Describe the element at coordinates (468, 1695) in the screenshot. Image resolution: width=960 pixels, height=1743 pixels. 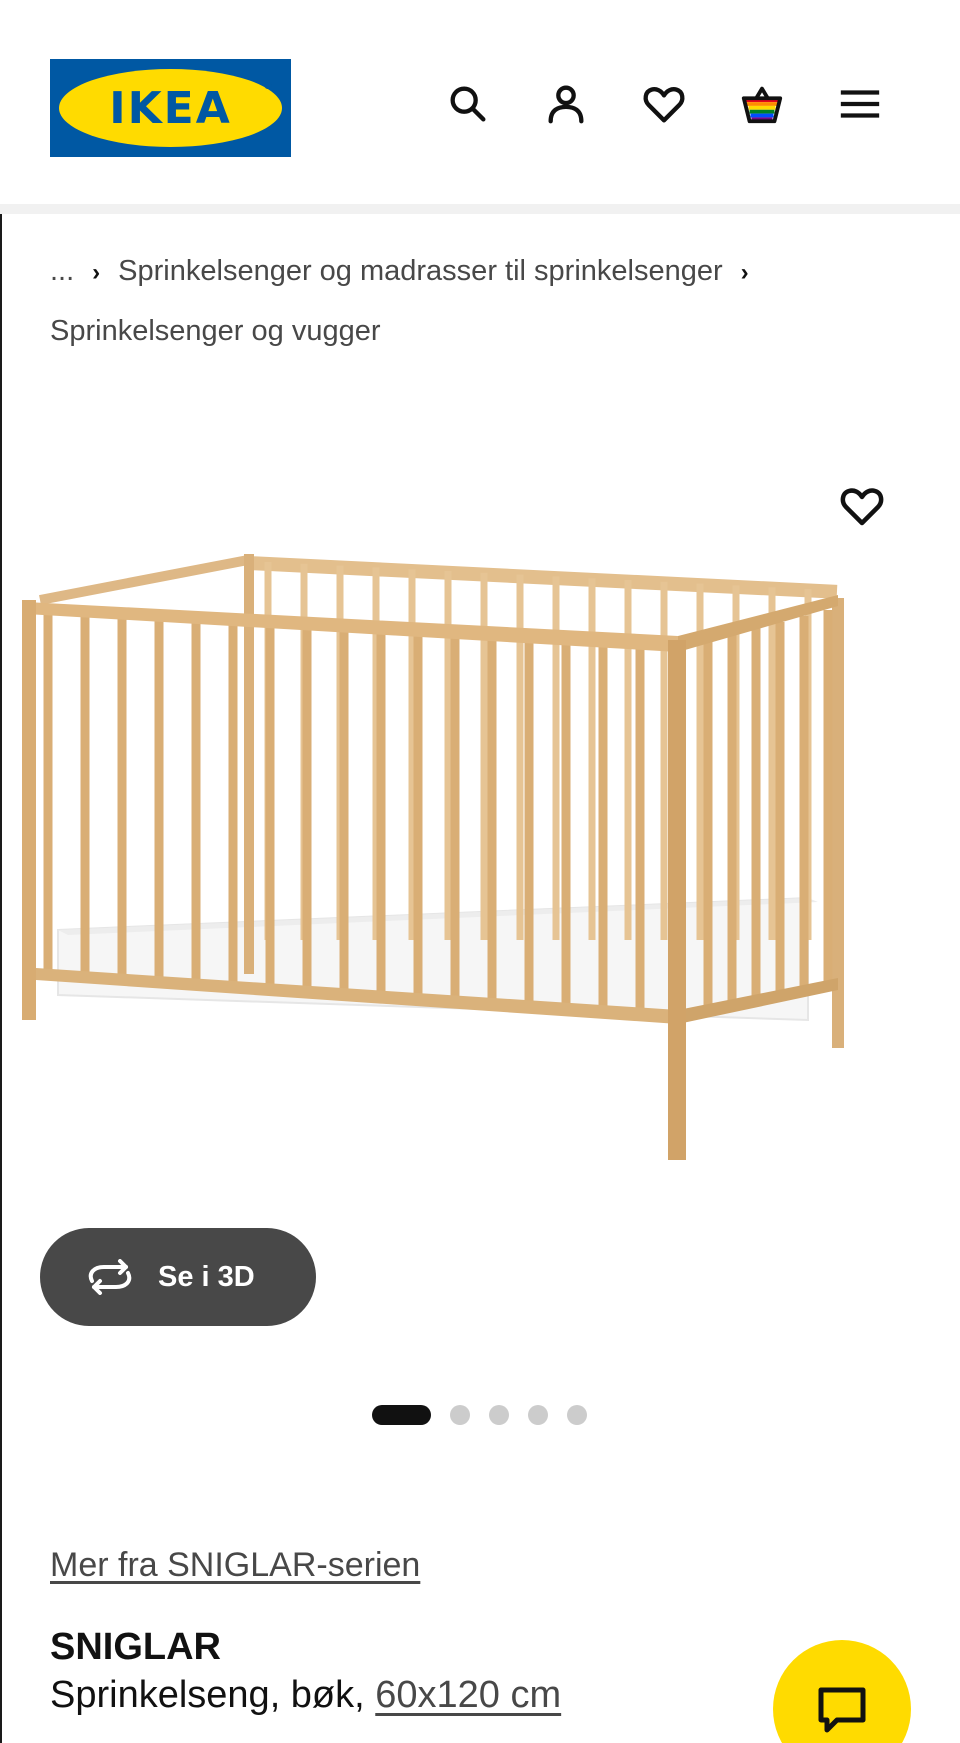
I see `product-size-link: 60x120 cm` at that location.